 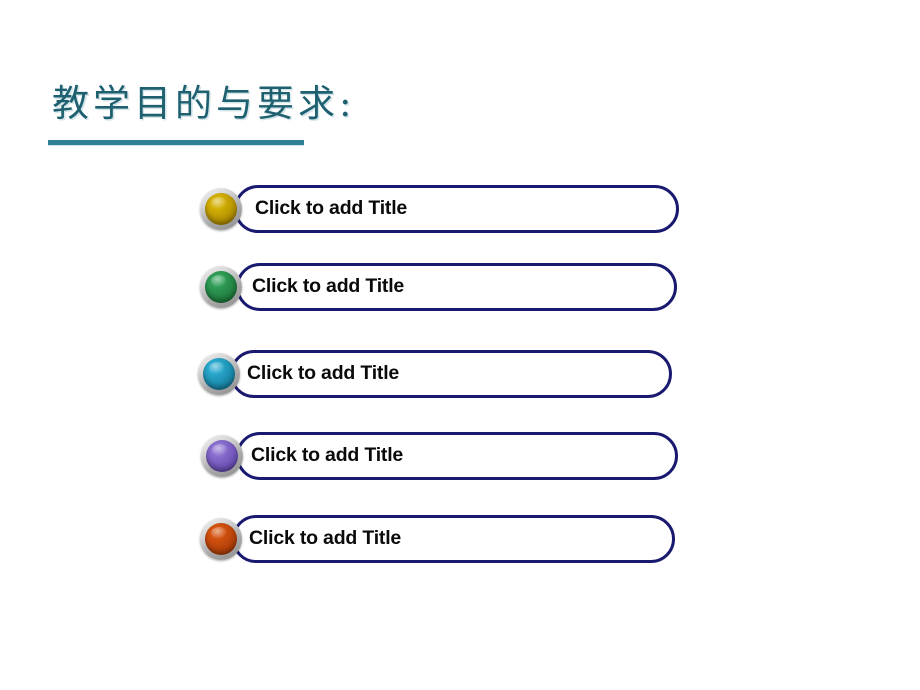 I want to click on bullet-sphere-purple, so click(x=222, y=456).